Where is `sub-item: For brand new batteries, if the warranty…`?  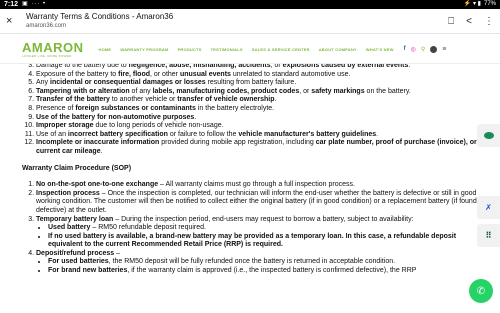 sub-item: For brand new batteries, if the warranty… is located at coordinates (262, 271).